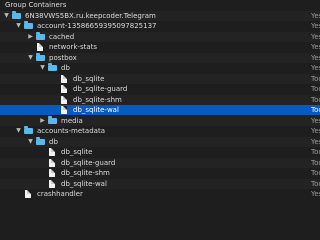  I want to click on file-row: network-stats Yes, so click(160, 47).